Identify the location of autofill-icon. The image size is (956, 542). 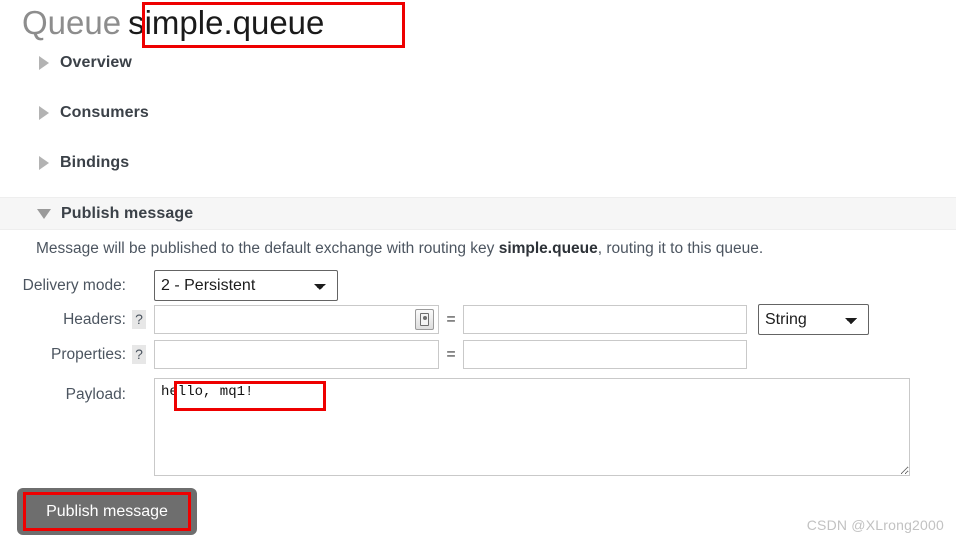
(424, 319).